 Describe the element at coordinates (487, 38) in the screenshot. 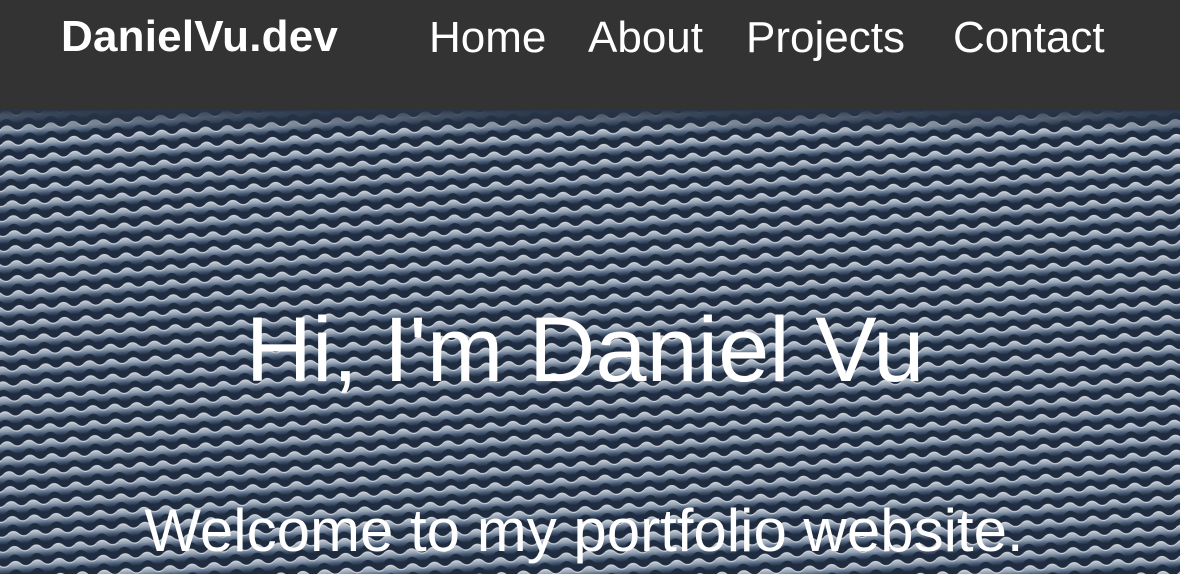

I see `nav-link-home: Home` at that location.